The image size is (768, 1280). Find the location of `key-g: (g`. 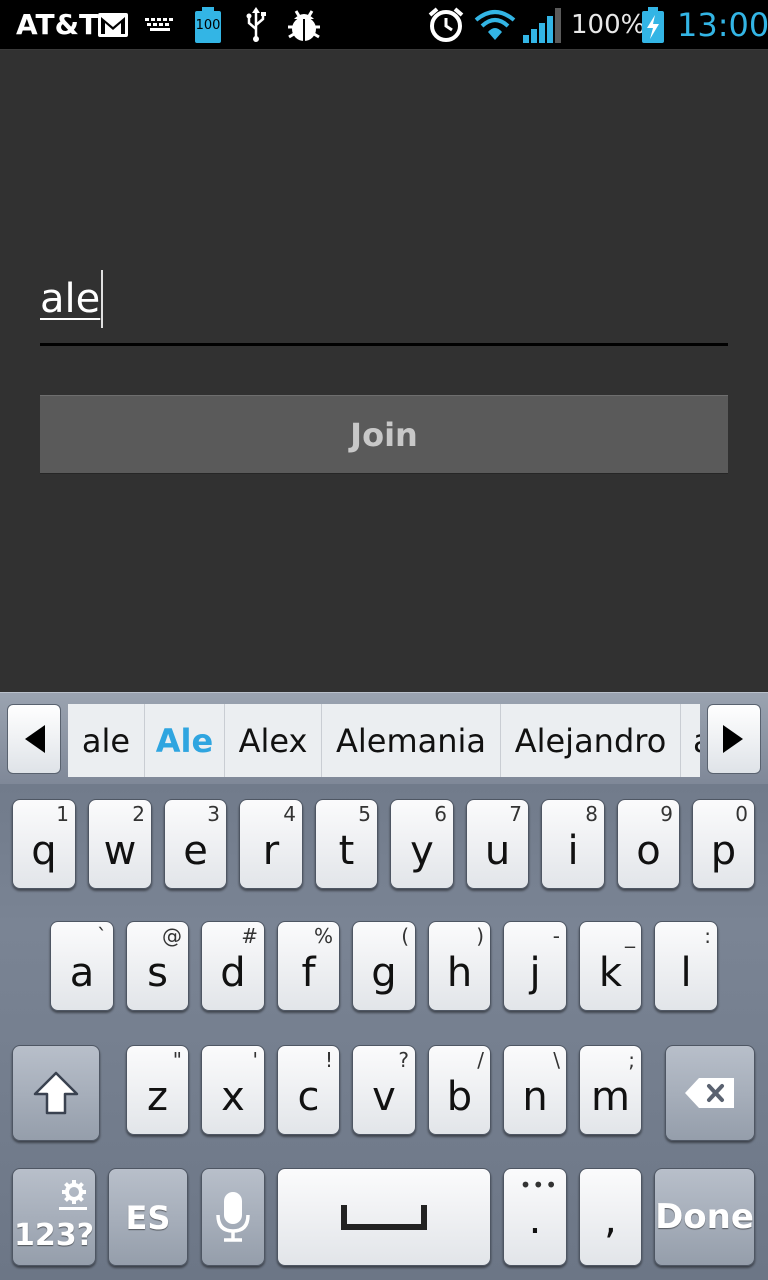

key-g: (g is located at coordinates (384, 966).